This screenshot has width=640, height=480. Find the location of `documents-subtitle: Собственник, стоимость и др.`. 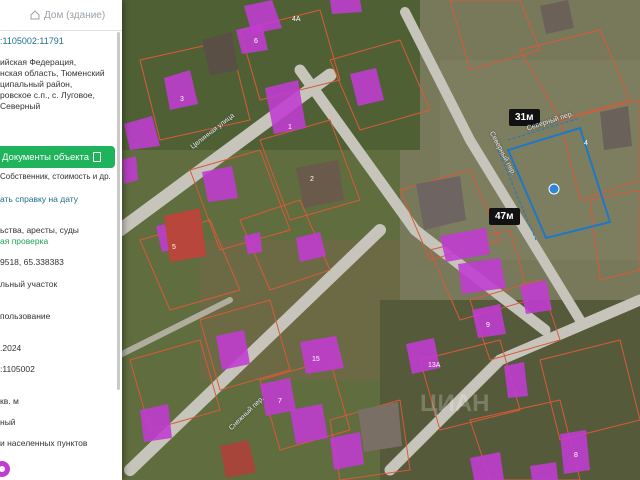

documents-subtitle: Собственник, стоимость и др. is located at coordinates (55, 176).